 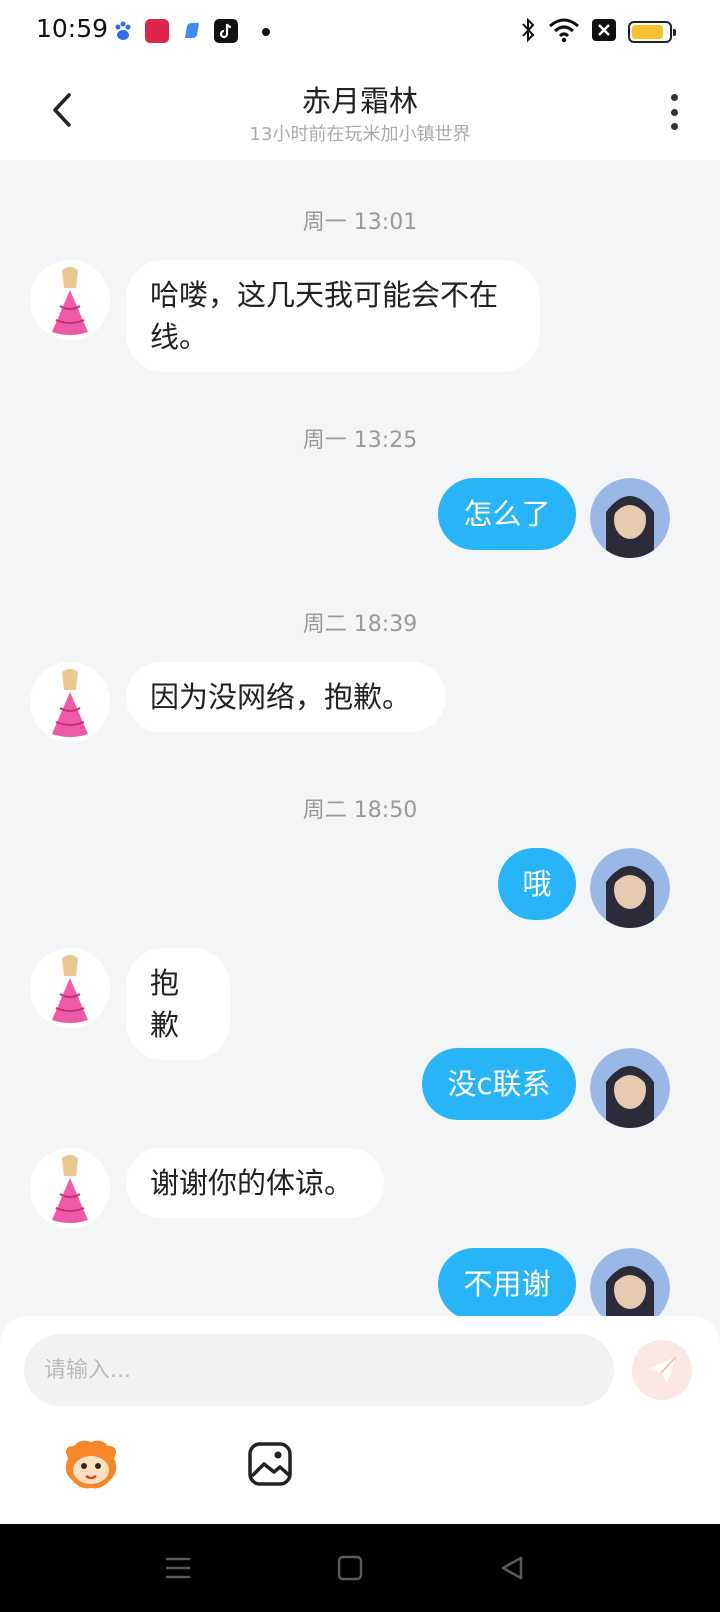 I want to click on chat-header: 赤月霜林 13小时前在玩米加小镇世界, so click(x=360, y=112).